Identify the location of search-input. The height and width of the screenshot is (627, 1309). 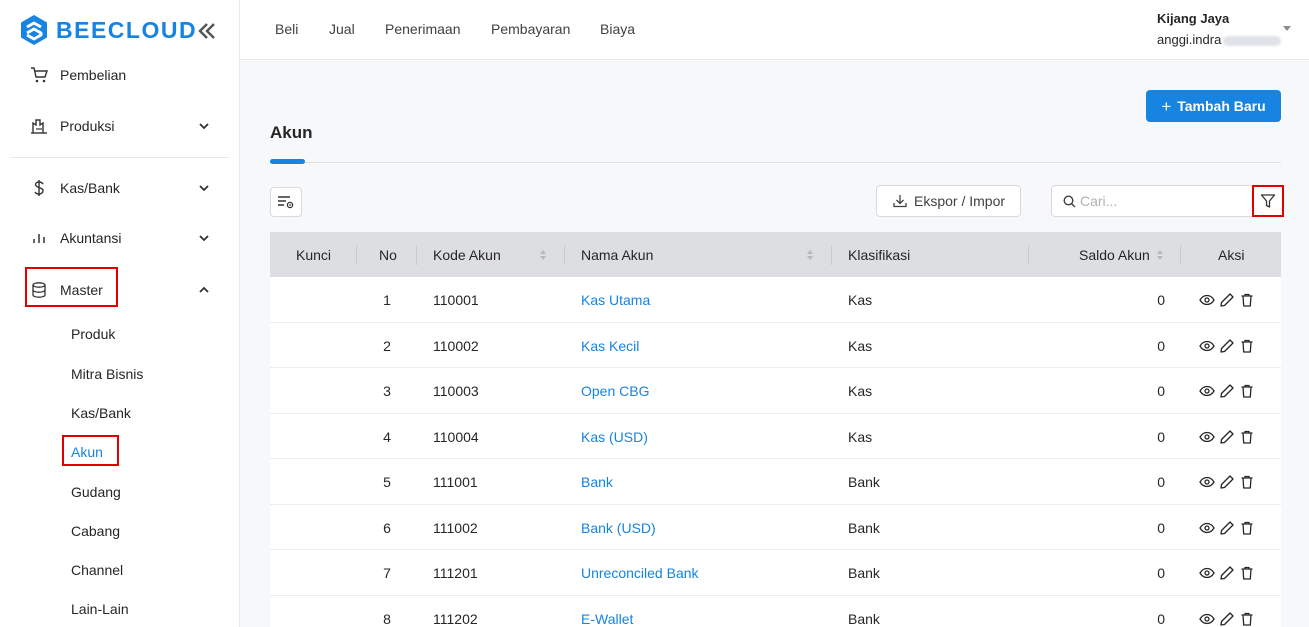
(1175, 201).